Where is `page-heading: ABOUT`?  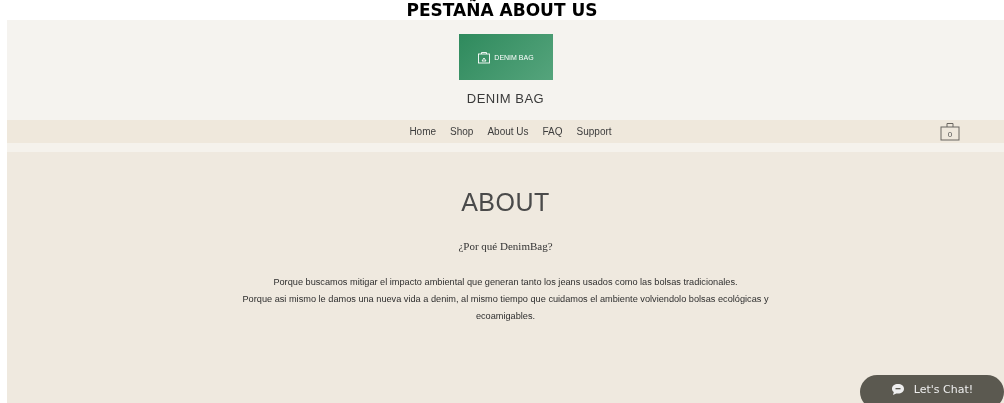
page-heading: ABOUT is located at coordinates (505, 202).